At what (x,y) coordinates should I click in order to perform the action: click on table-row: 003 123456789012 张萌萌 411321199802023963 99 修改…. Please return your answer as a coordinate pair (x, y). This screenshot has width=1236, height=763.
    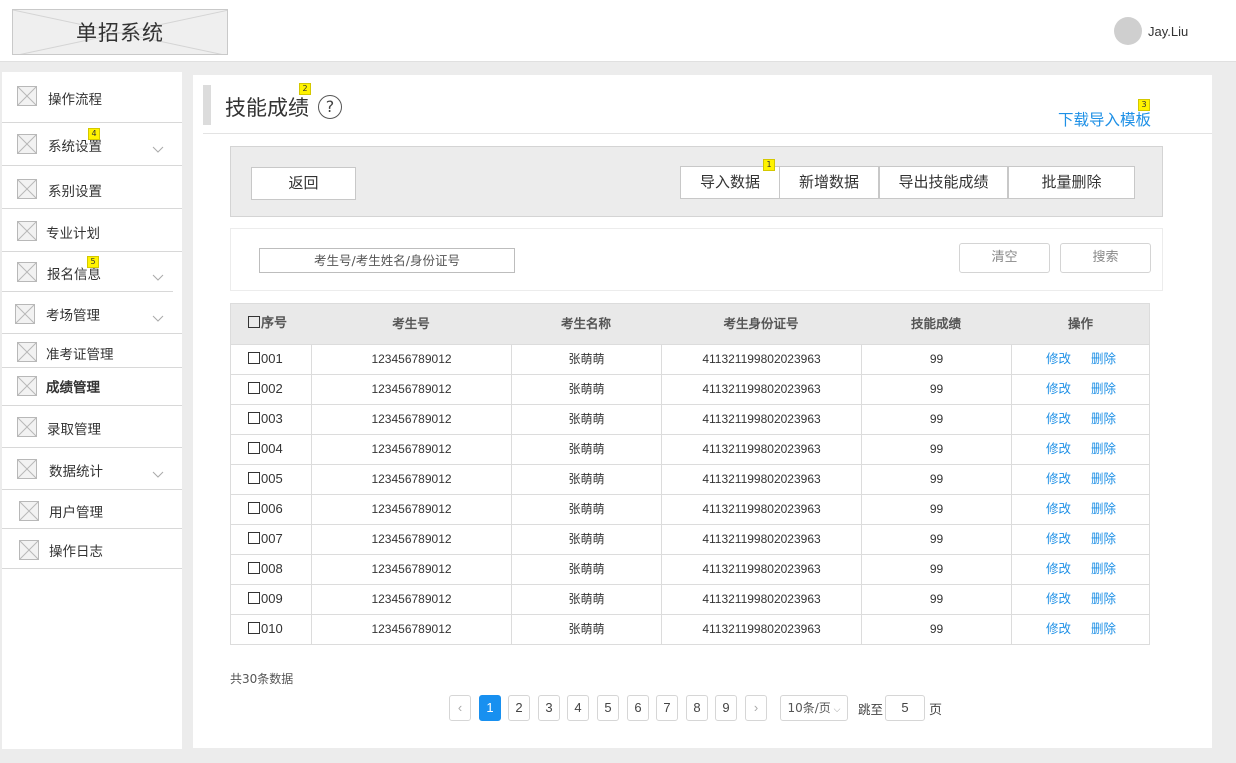
    Looking at the image, I should click on (690, 419).